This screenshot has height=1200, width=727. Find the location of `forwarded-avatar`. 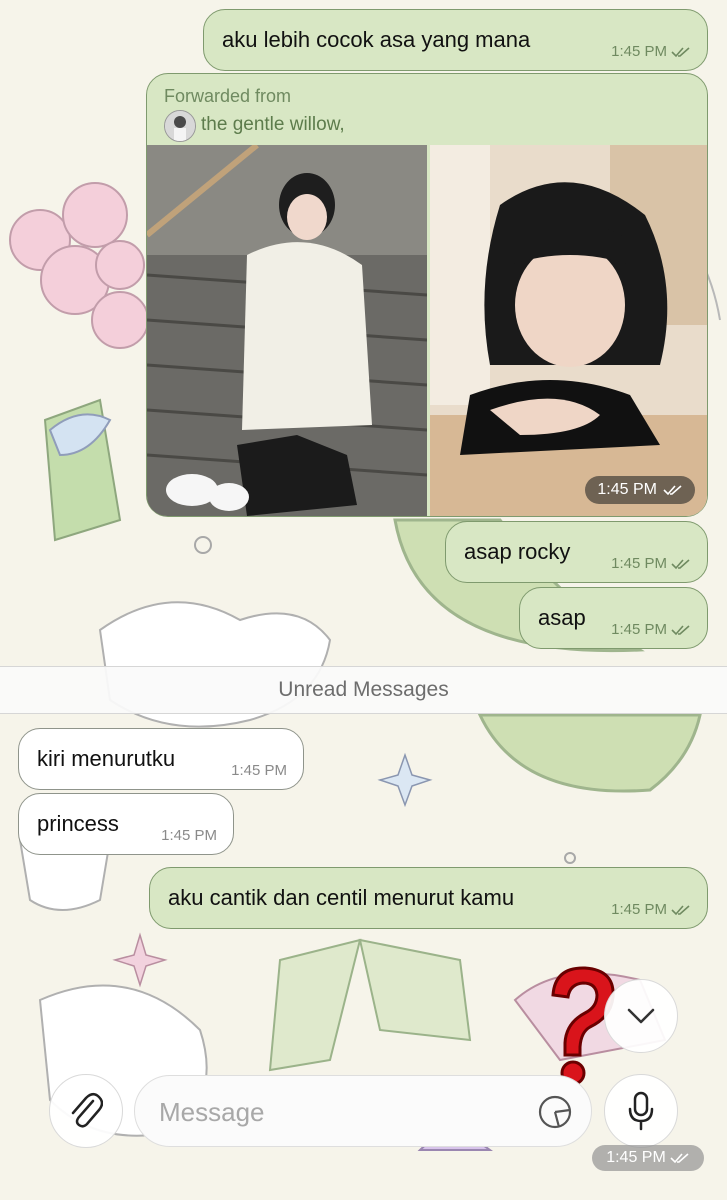

forwarded-avatar is located at coordinates (180, 126).